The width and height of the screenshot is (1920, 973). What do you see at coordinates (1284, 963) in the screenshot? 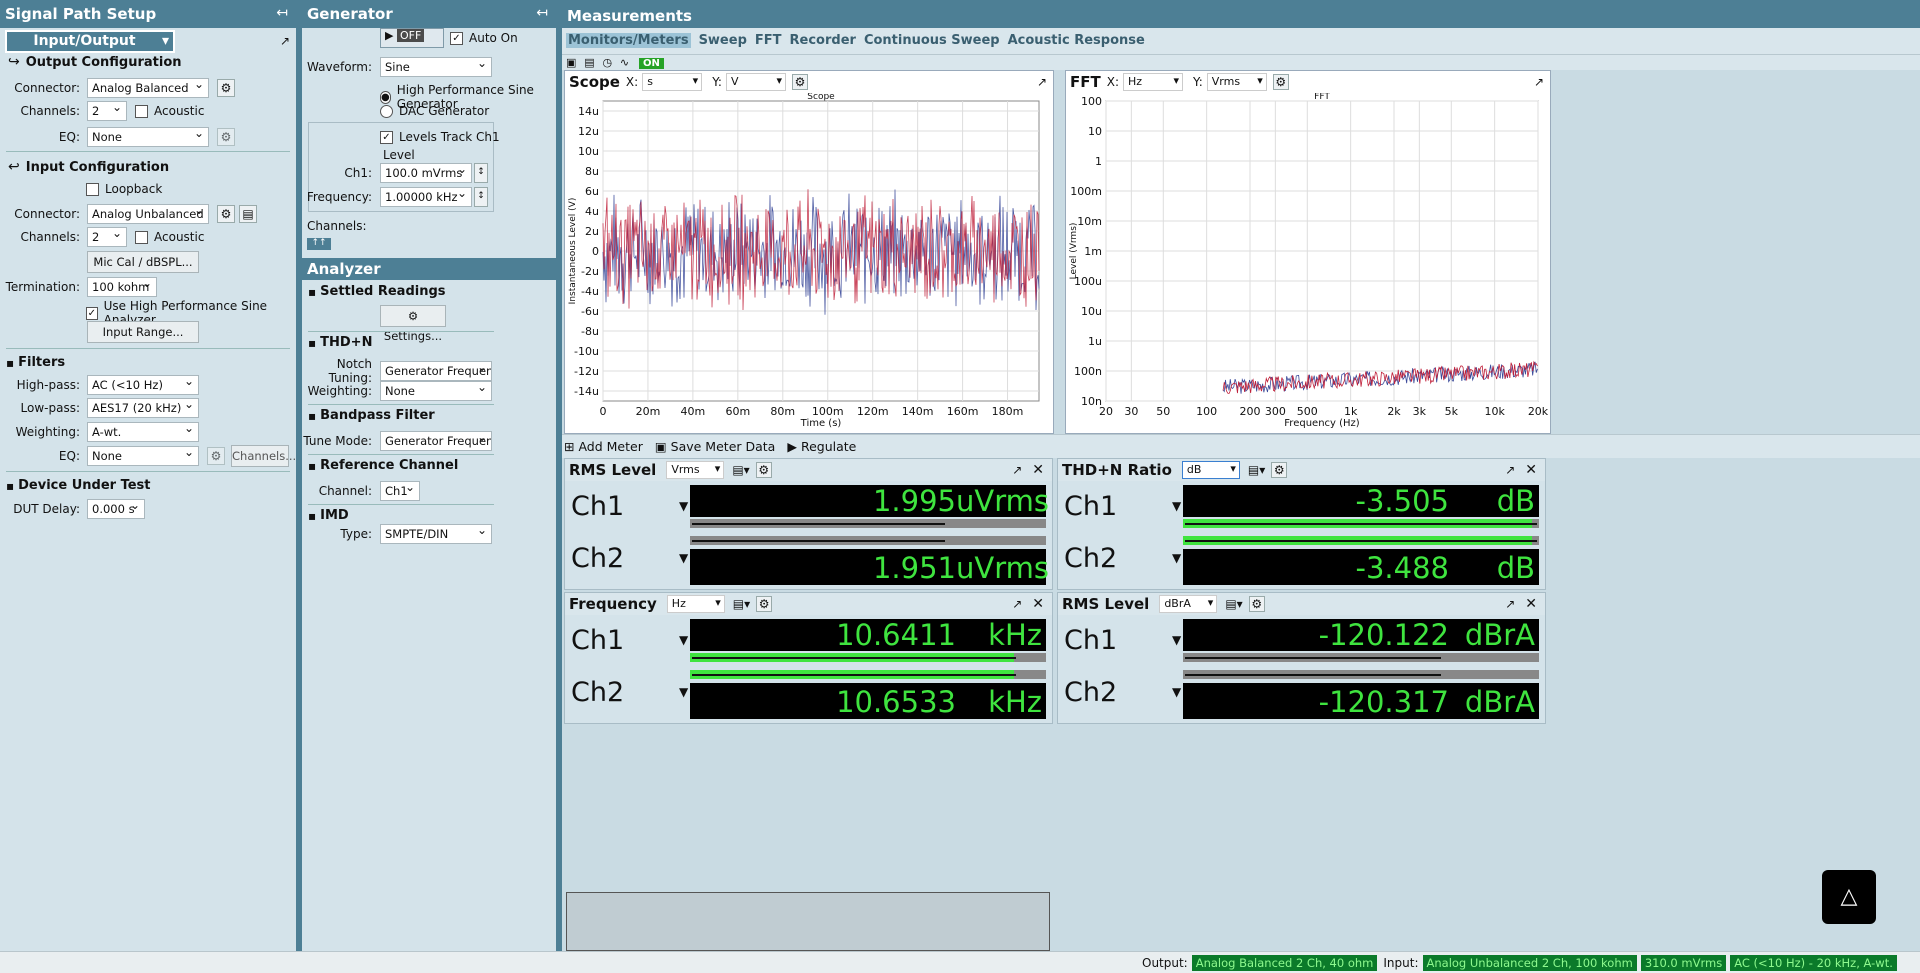
I see `output-status: Analog Balanced 2 Ch, 40 ohm` at bounding box center [1284, 963].